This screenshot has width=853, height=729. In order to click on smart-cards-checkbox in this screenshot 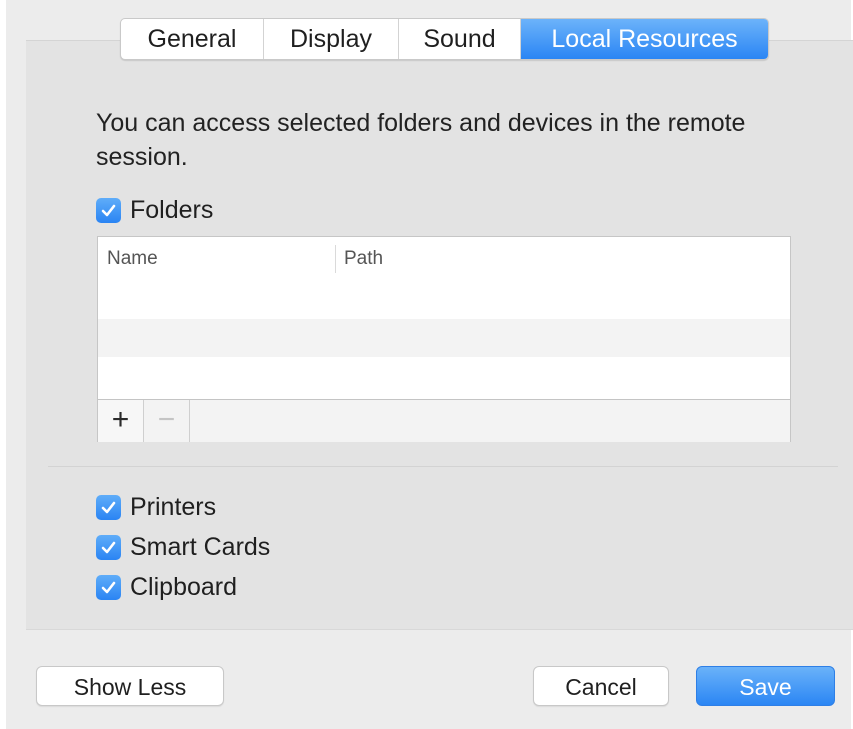, I will do `click(108, 547)`.